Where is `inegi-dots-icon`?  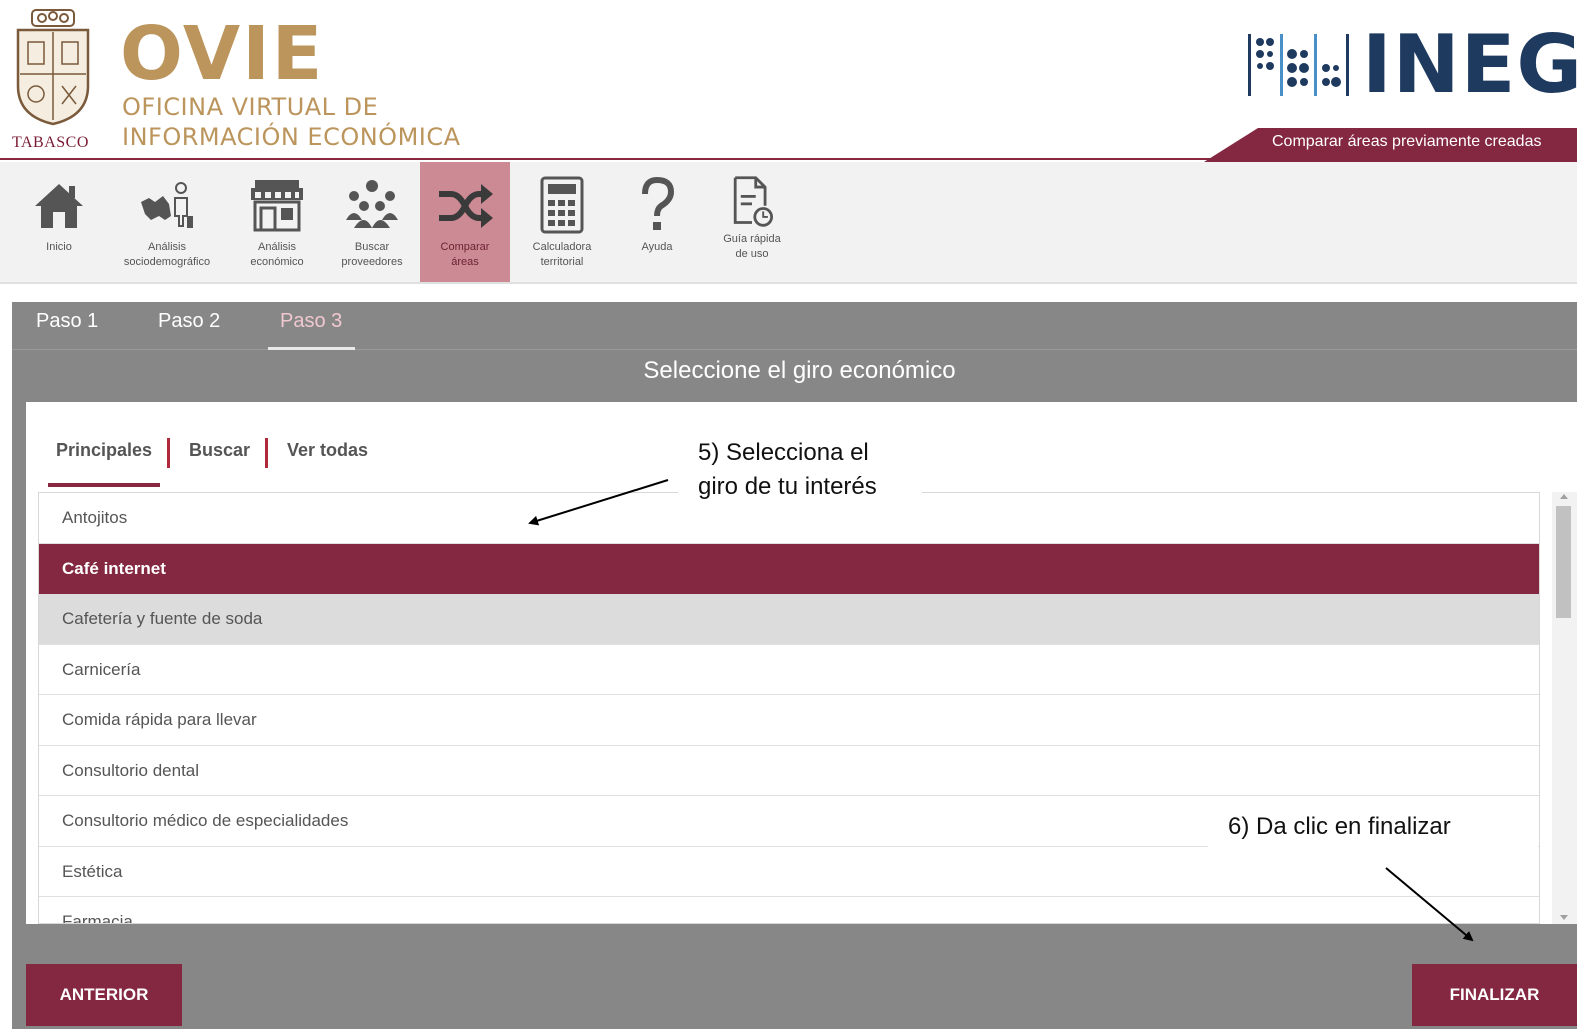 inegi-dots-icon is located at coordinates (1298, 65).